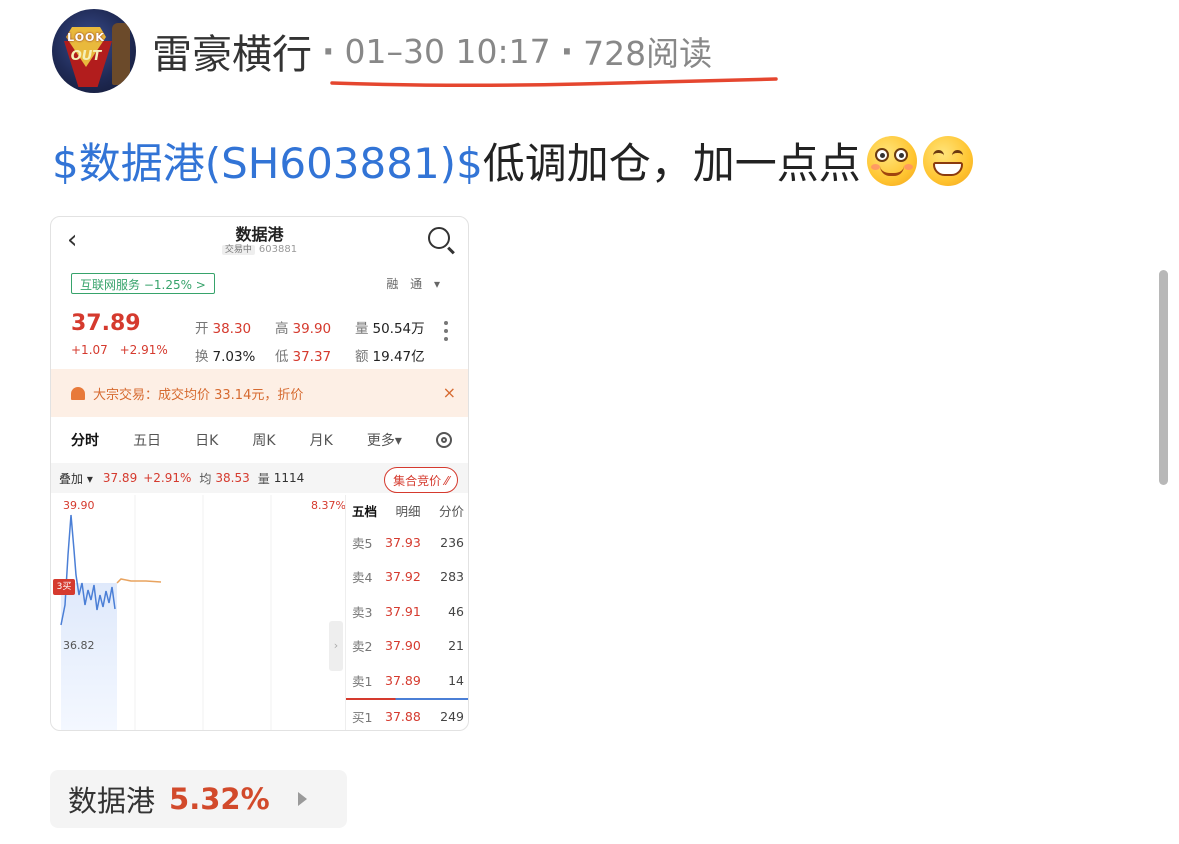 The width and height of the screenshot is (1179, 844). What do you see at coordinates (263, 478) in the screenshot?
I see `volume-label: 量` at bounding box center [263, 478].